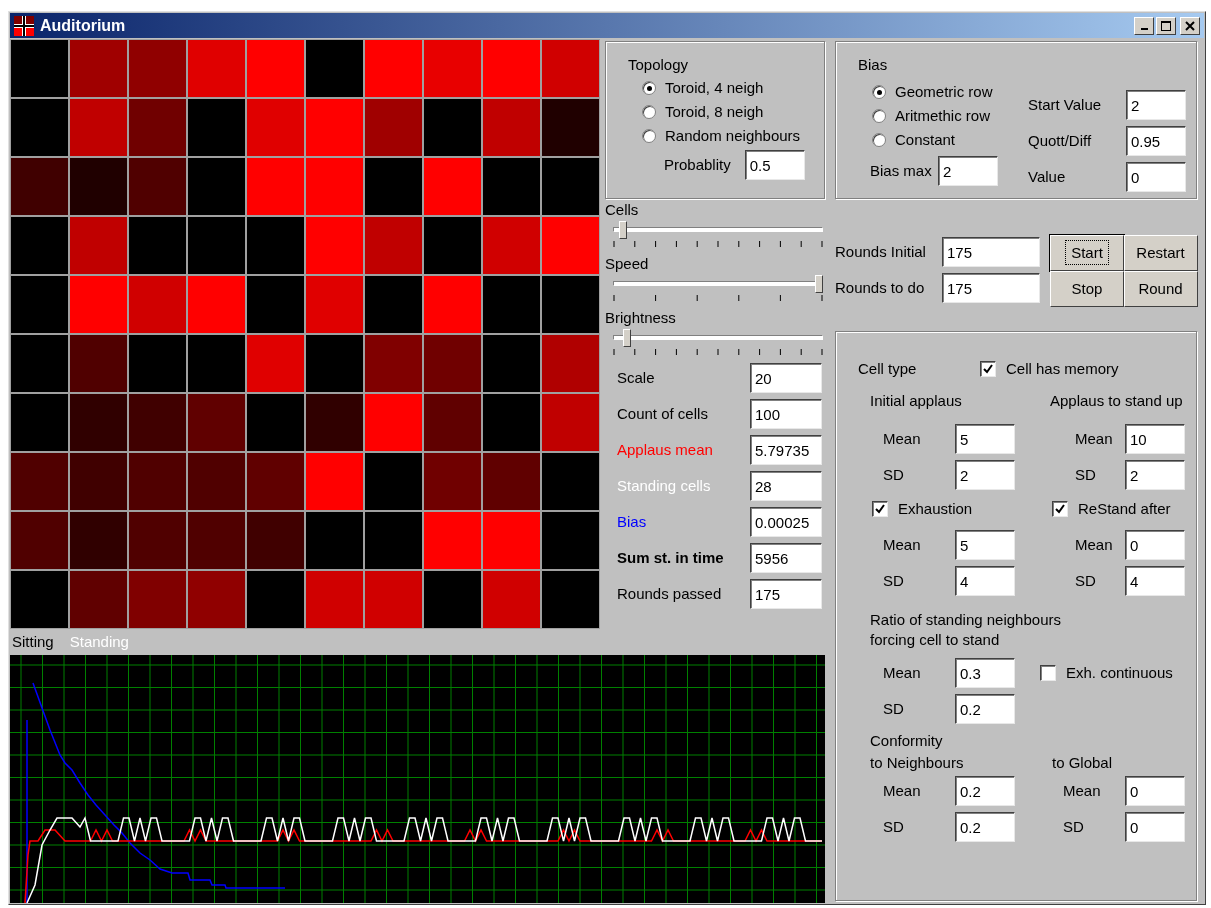 The image size is (1211, 908). I want to click on input-field: 0.95, so click(1156, 141).